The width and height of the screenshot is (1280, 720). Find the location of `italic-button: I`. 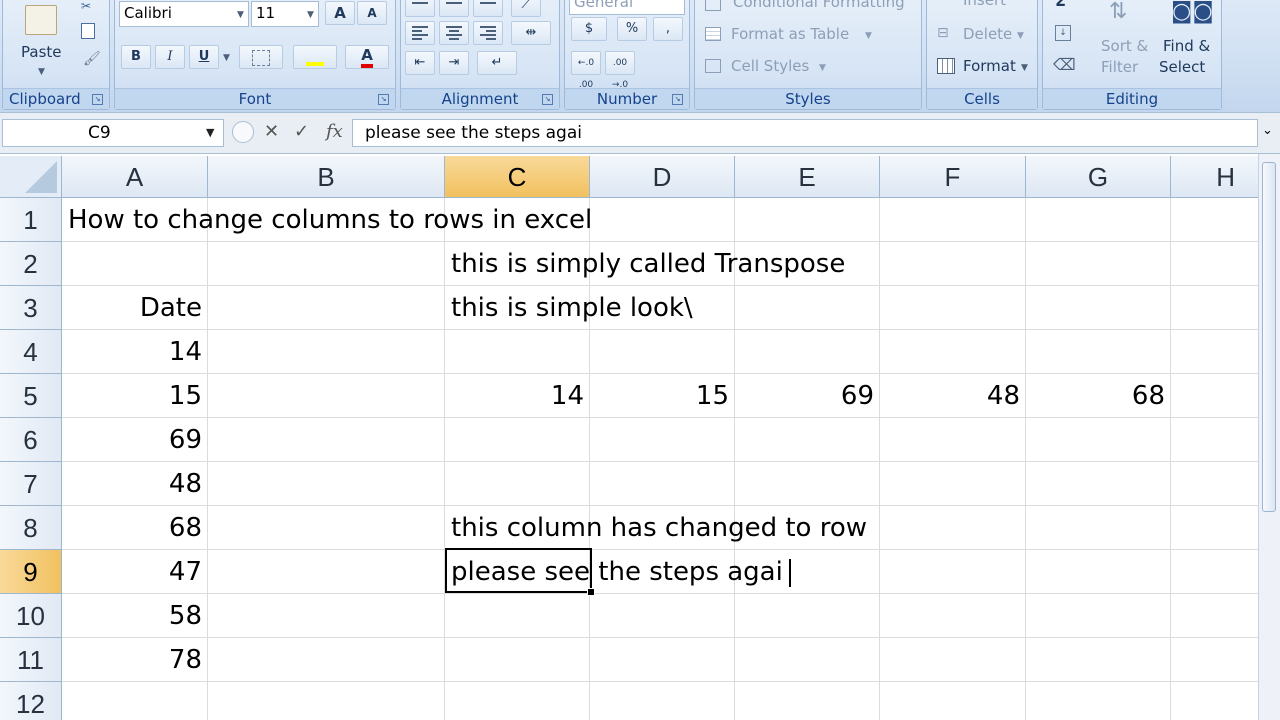

italic-button: I is located at coordinates (170, 57).